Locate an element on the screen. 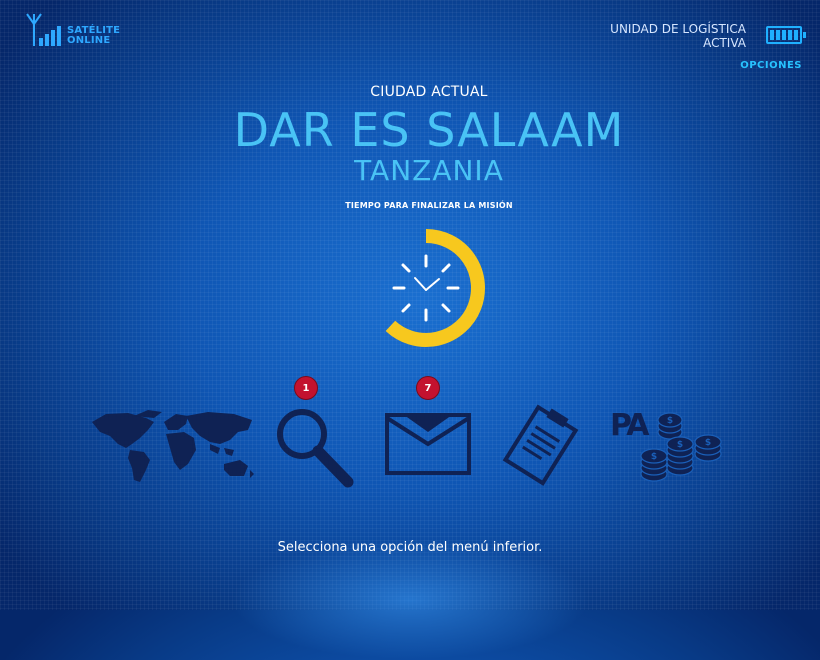 Image resolution: width=820 pixels, height=660 pixels. search-notification-badge: 1 is located at coordinates (306, 388).